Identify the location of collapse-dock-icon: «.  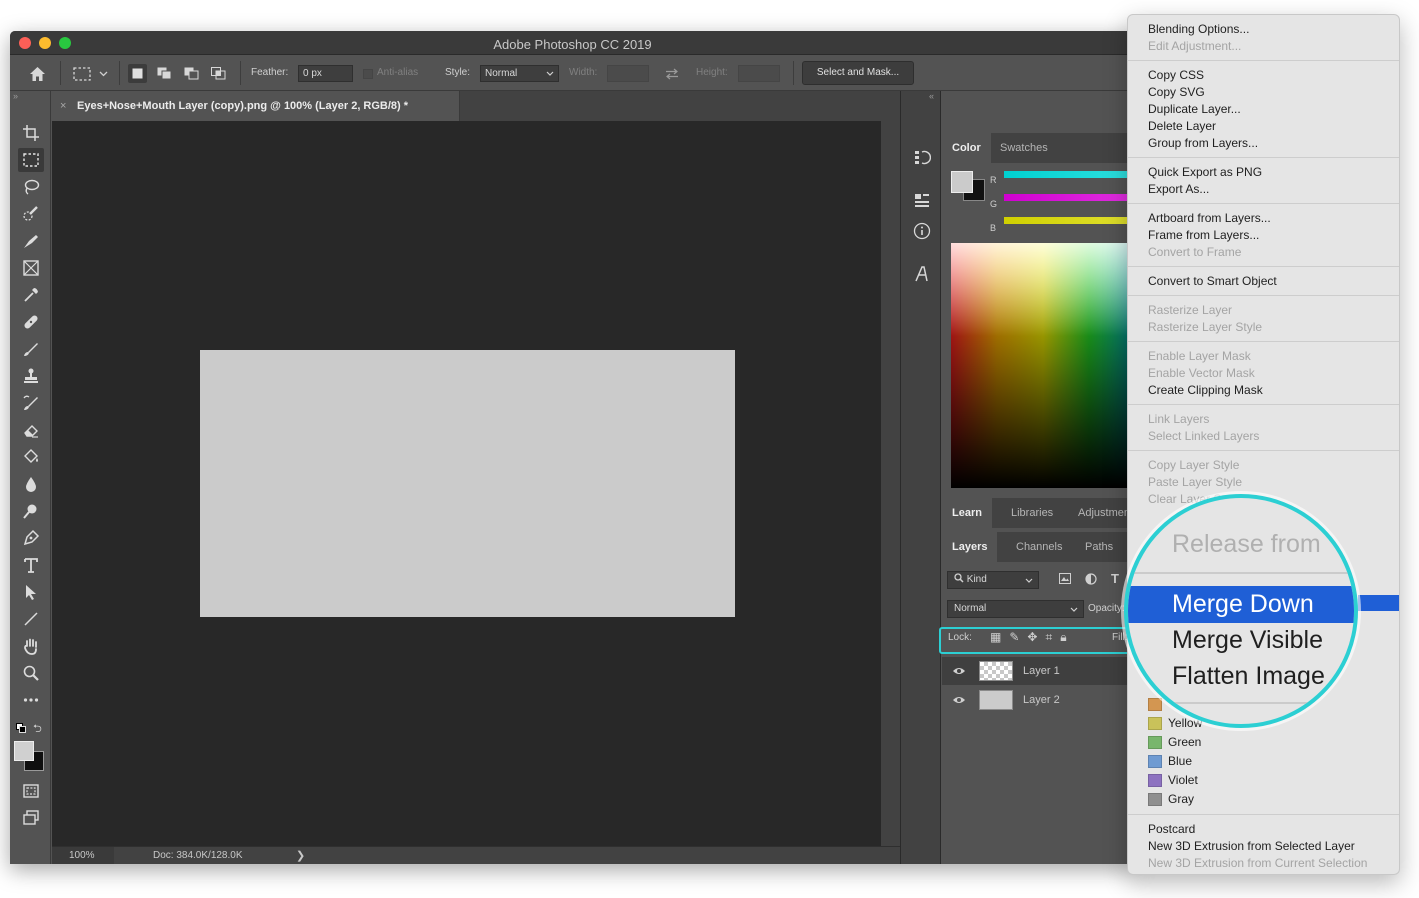
(931, 96).